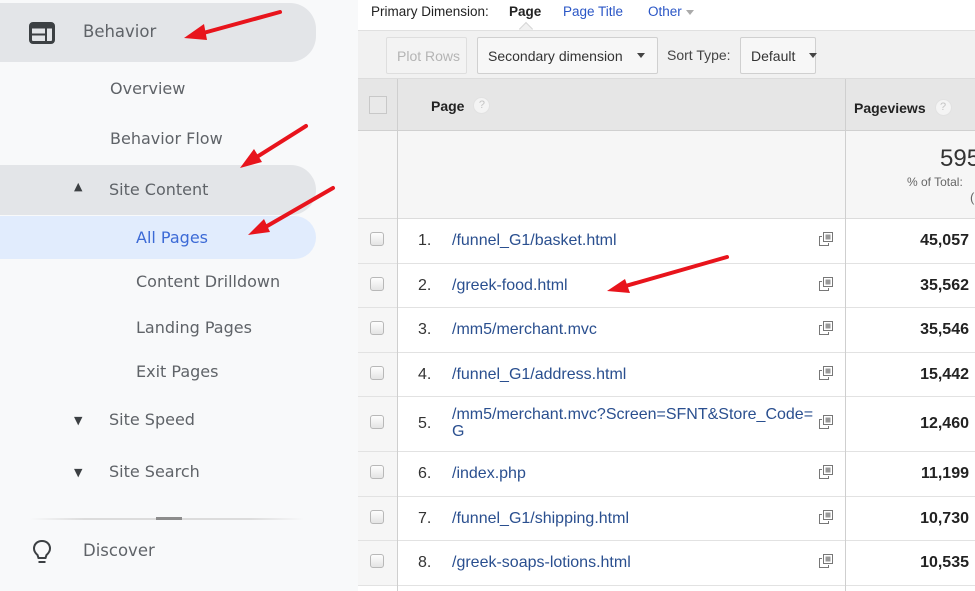  What do you see at coordinates (425, 518) in the screenshot?
I see `row-number: 7.` at bounding box center [425, 518].